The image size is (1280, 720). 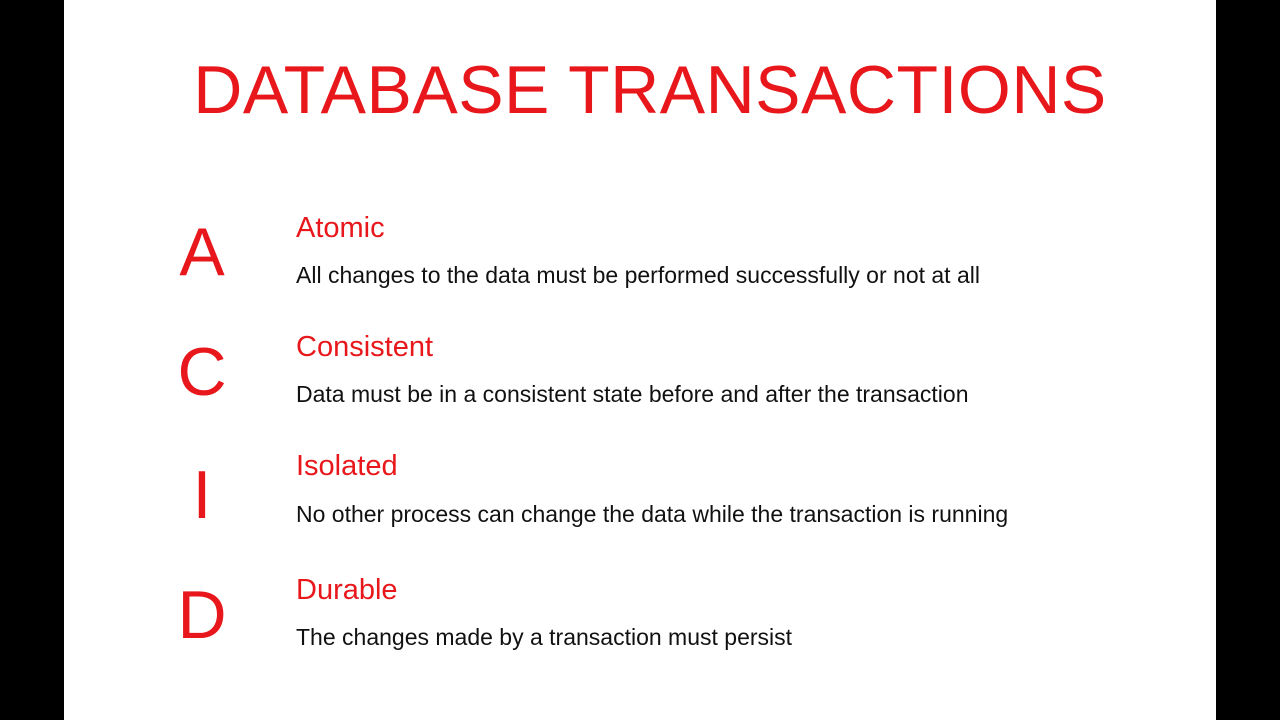 What do you see at coordinates (202, 252) in the screenshot?
I see `acid-letter-a: A` at bounding box center [202, 252].